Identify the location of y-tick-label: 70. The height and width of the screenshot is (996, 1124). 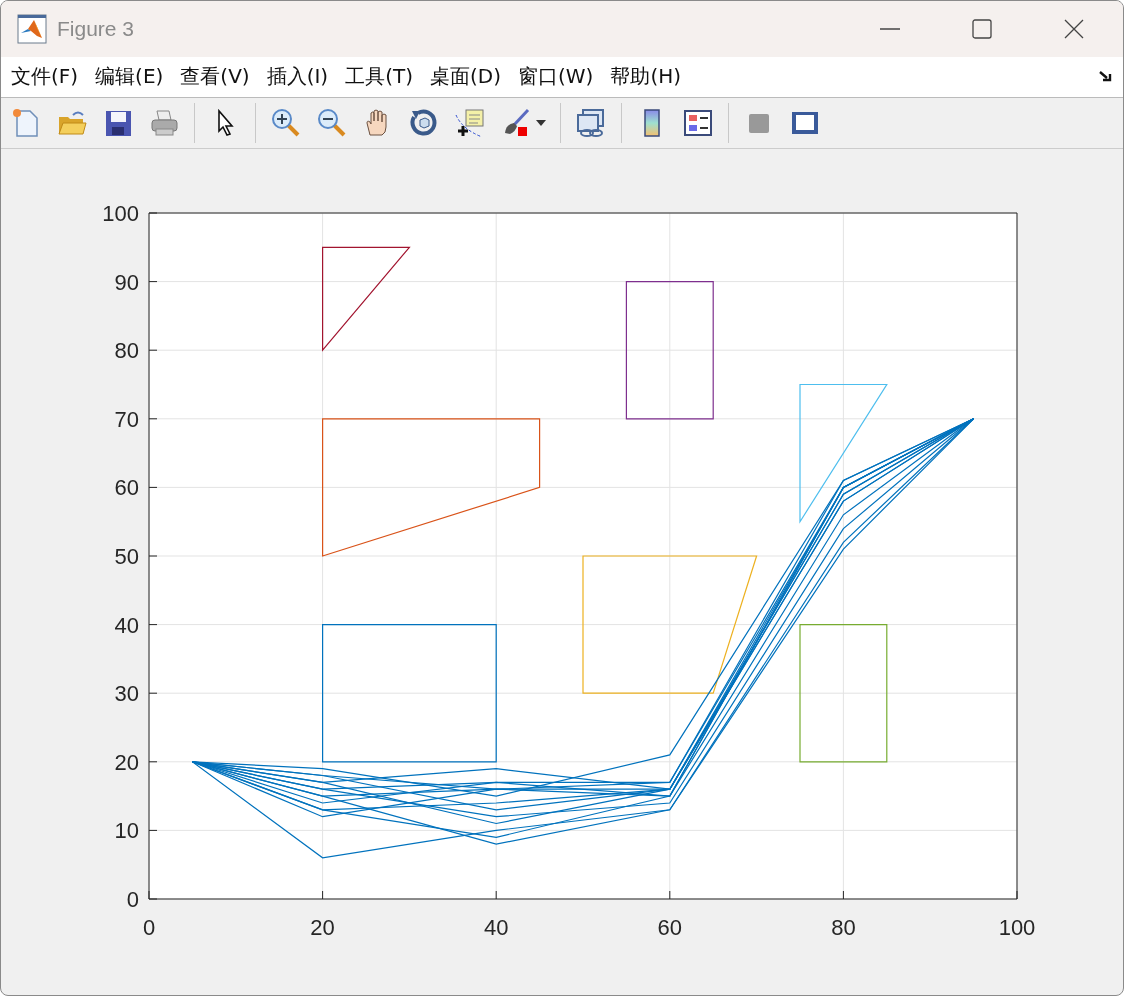
(126, 419).